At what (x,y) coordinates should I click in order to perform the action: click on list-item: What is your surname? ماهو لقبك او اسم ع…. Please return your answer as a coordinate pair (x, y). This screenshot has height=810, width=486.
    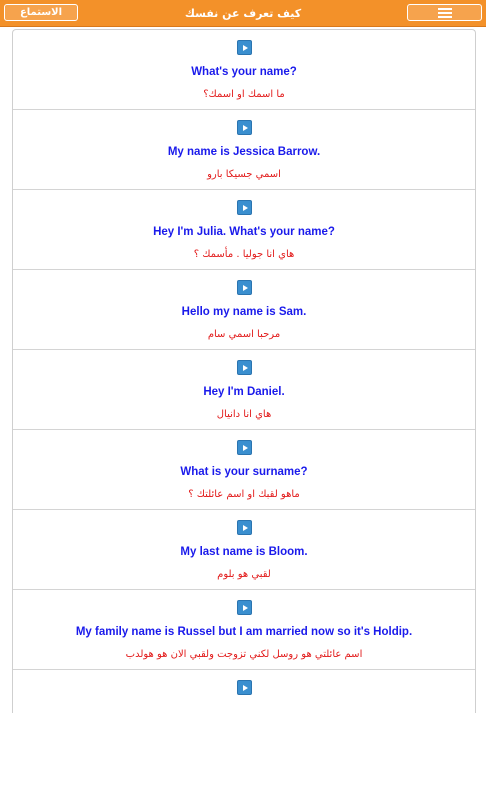
    Looking at the image, I should click on (244, 470).